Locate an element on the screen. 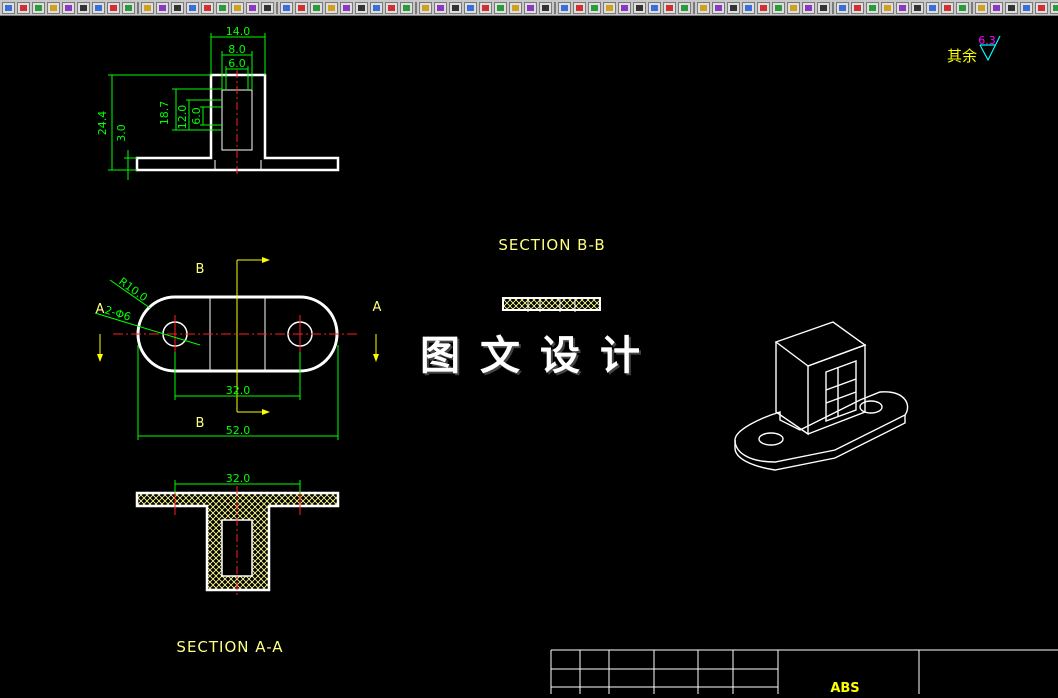 The height and width of the screenshot is (698, 1058). dim-3: 3.0 is located at coordinates (121, 133).